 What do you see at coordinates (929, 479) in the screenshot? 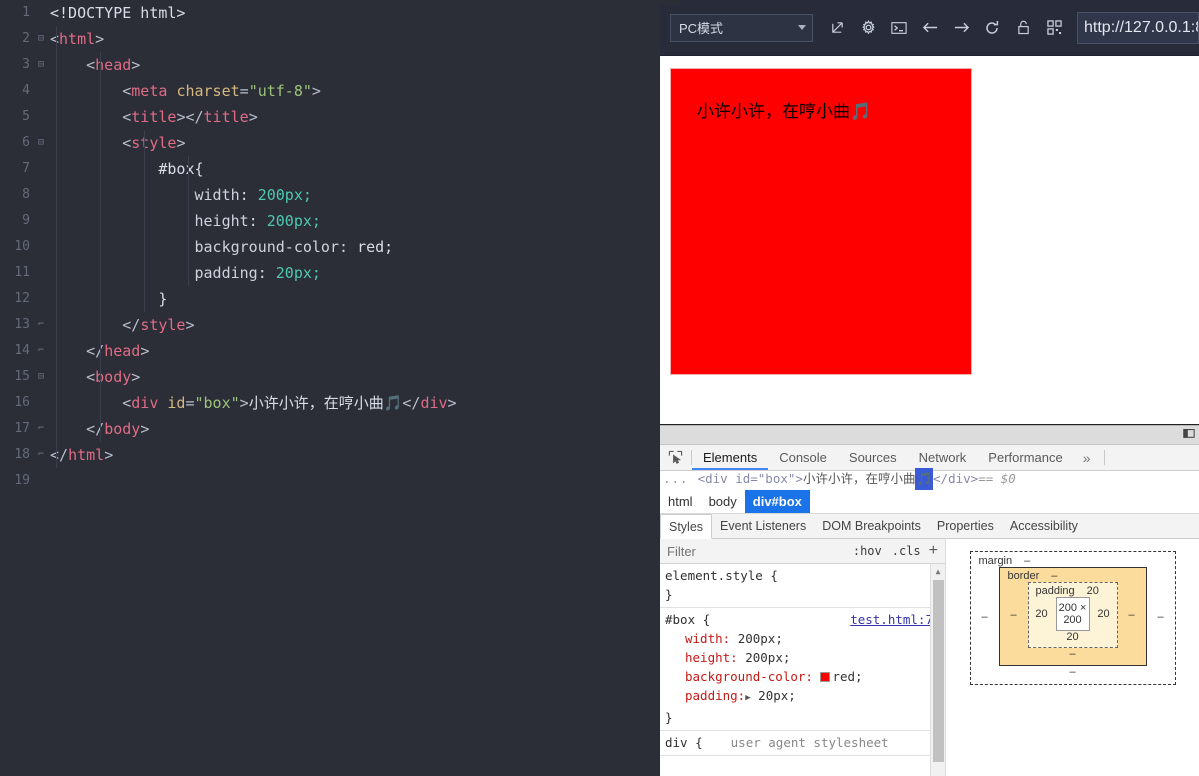
I see `dom-tree-row: ... <div id="box"> 小许小许，在哼小曲 🎵 </div> == $0` at bounding box center [929, 479].